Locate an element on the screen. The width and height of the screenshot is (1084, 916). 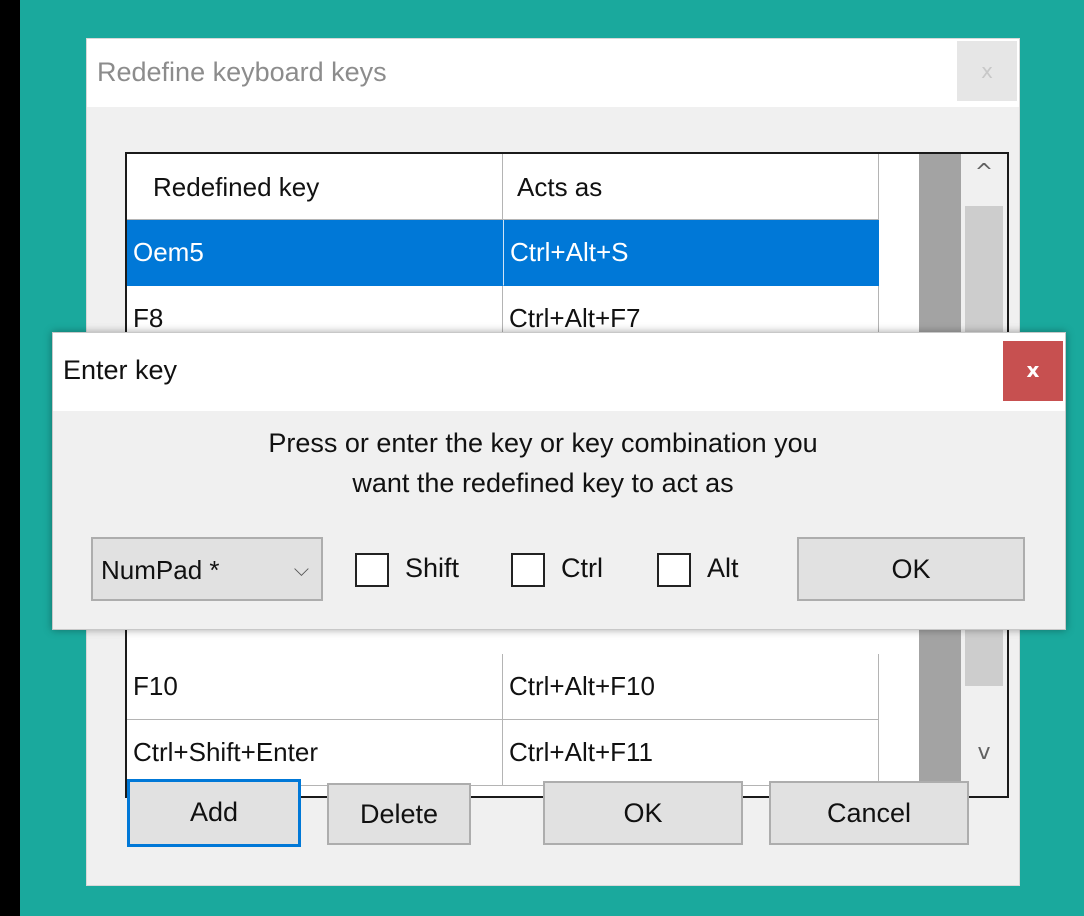
chevron-down-icon: ⌵ is located at coordinates (301, 569).